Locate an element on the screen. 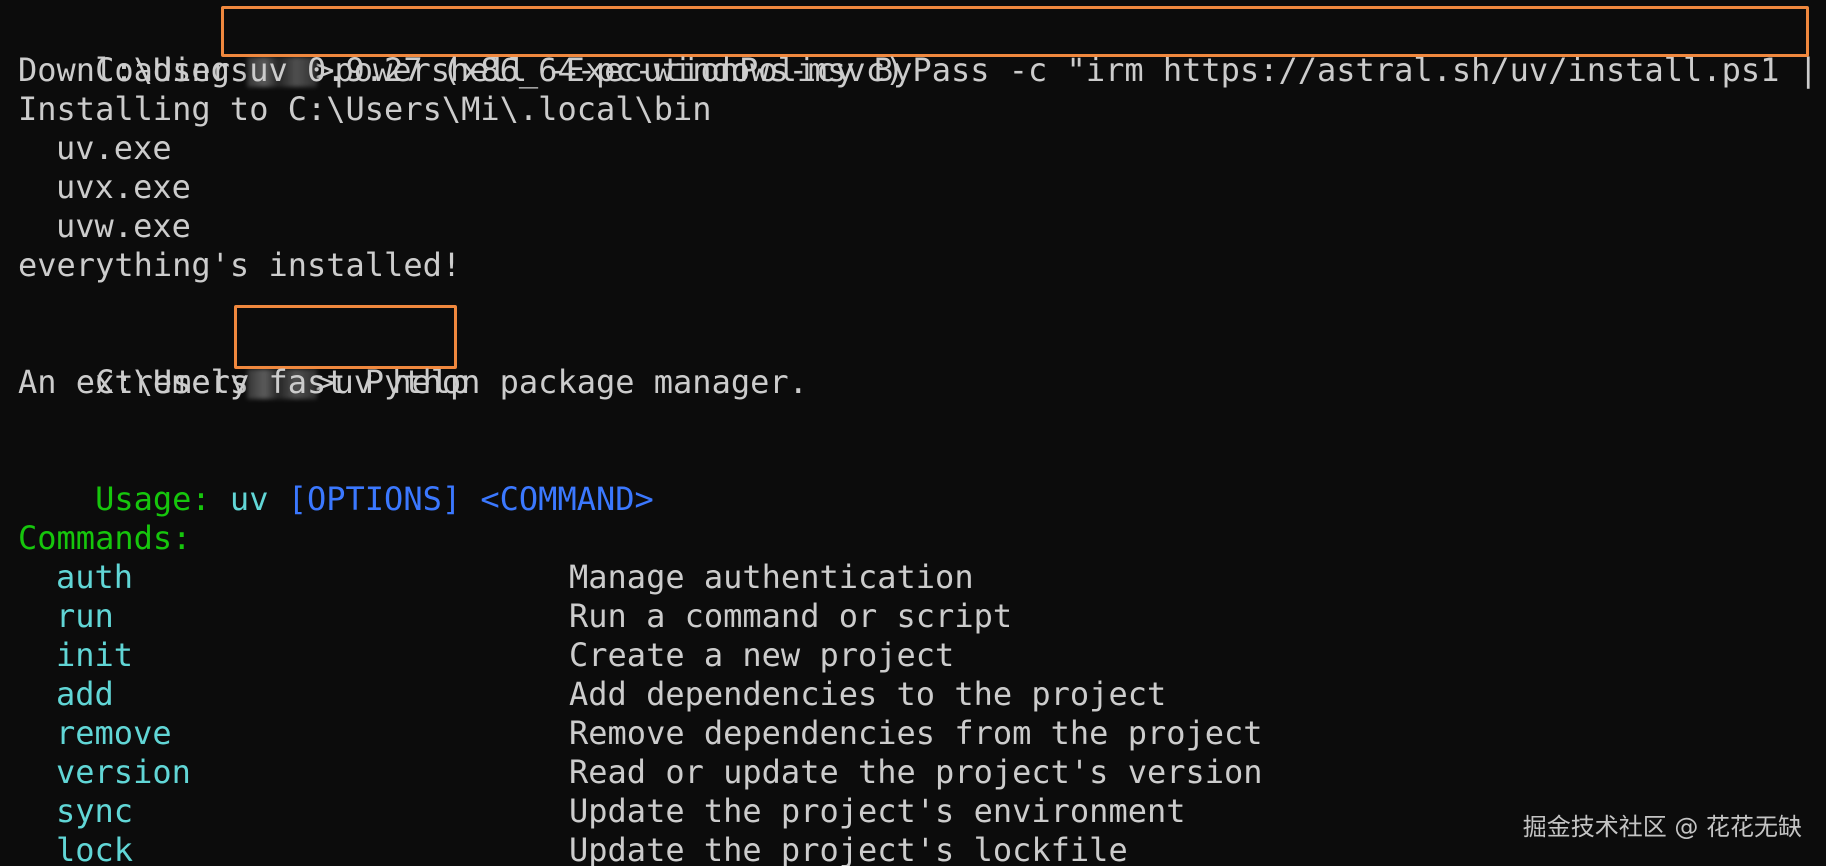  command-desc: Update the project's environment is located at coordinates (877, 811).